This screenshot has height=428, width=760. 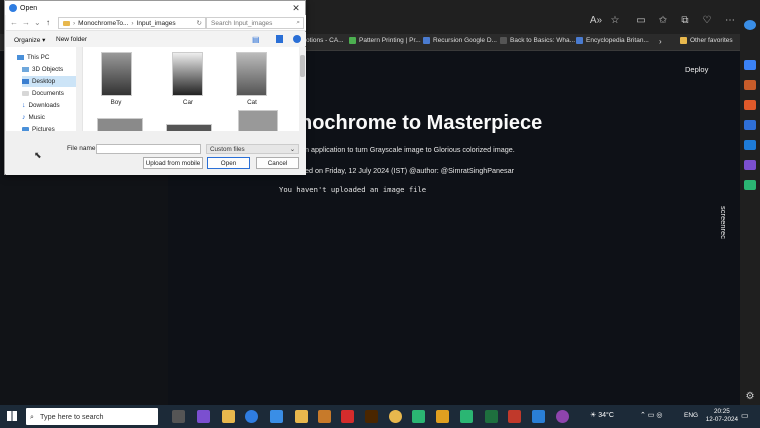 I want to click on folder-icon, so click(x=683, y=40).